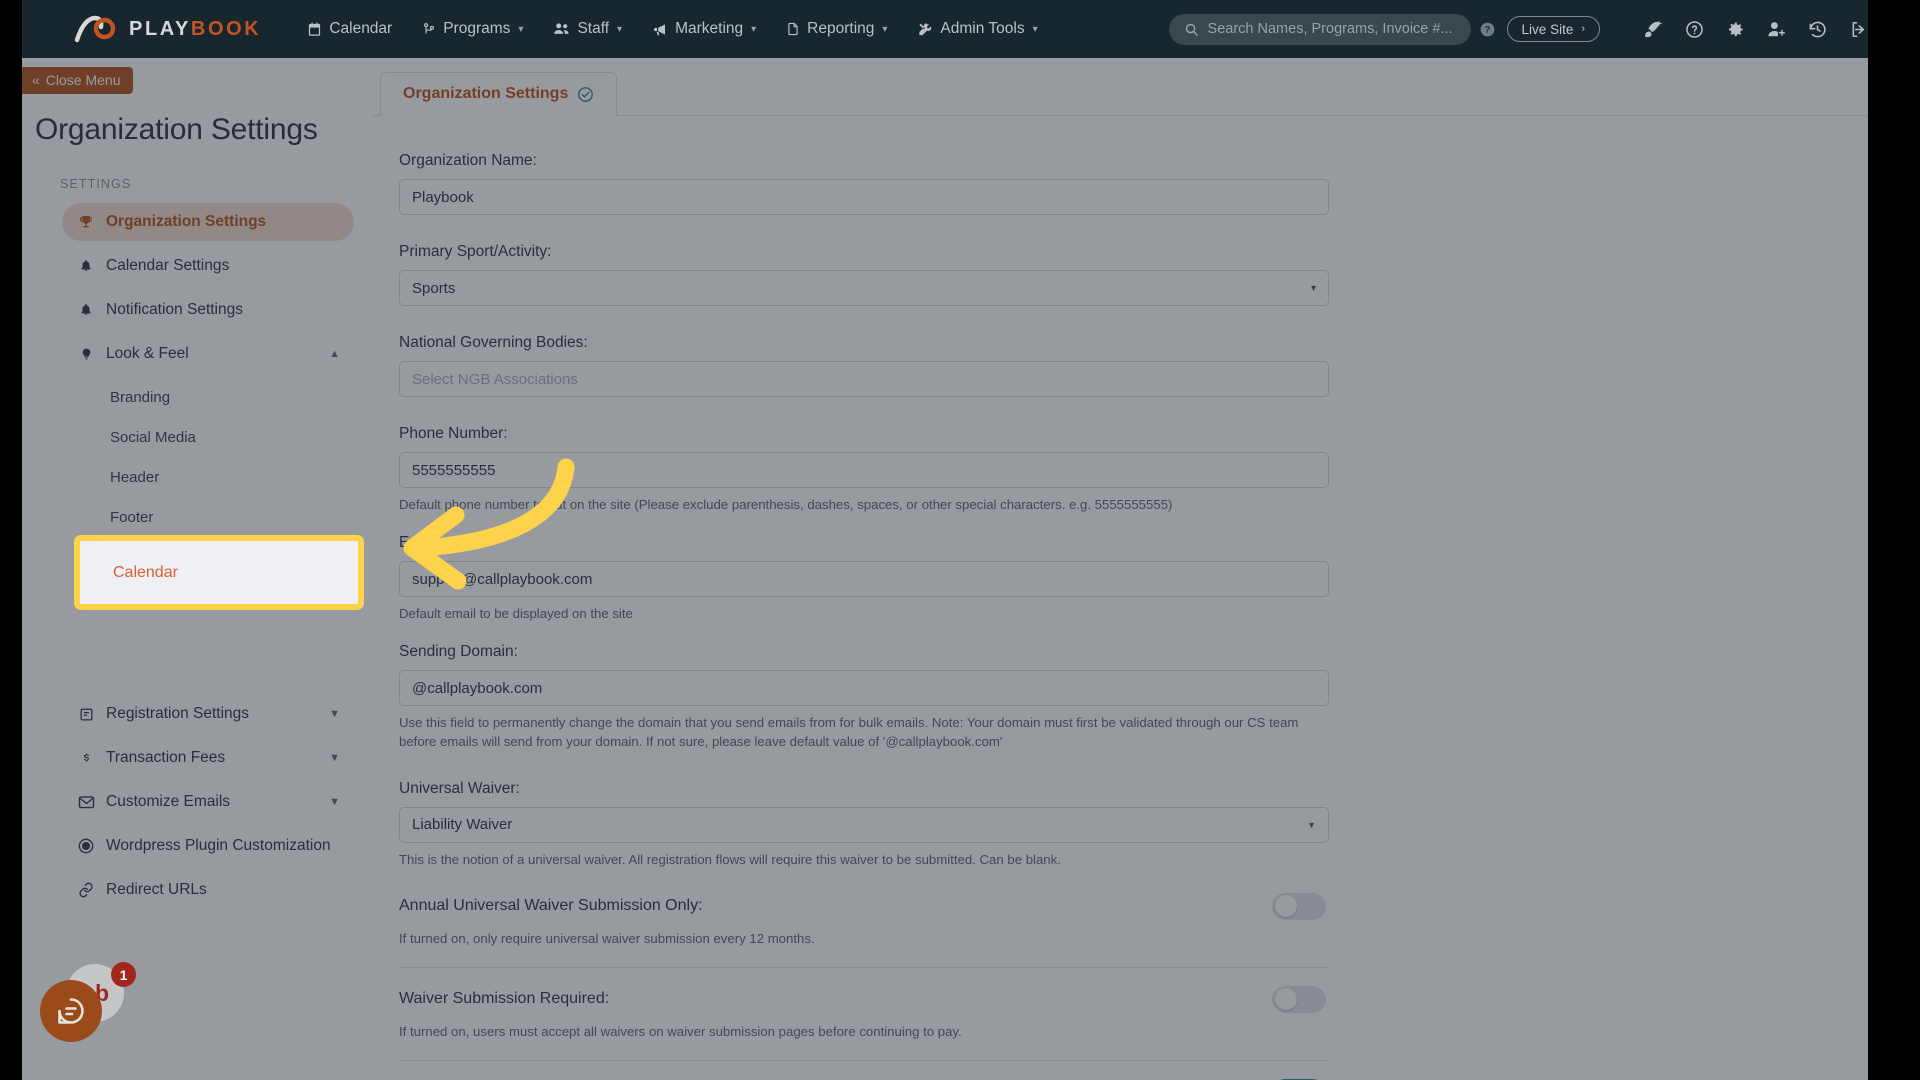  Describe the element at coordinates (1694, 29) in the screenshot. I see `help-circle-icon` at that location.